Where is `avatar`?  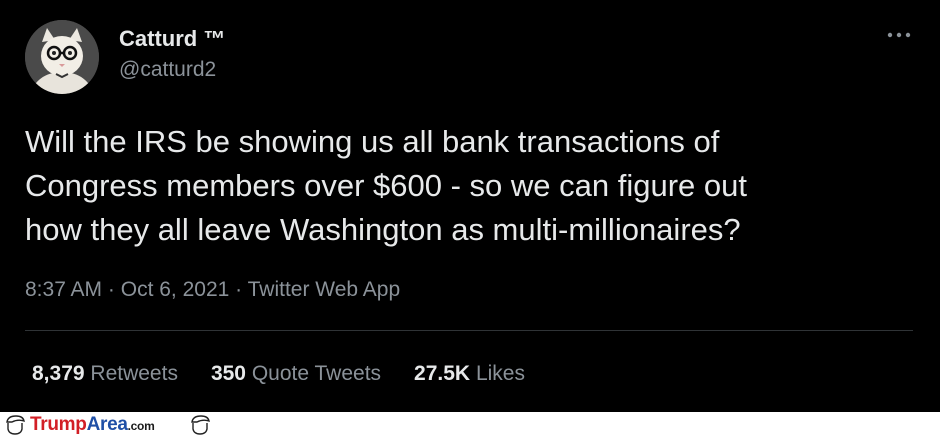 avatar is located at coordinates (62, 57).